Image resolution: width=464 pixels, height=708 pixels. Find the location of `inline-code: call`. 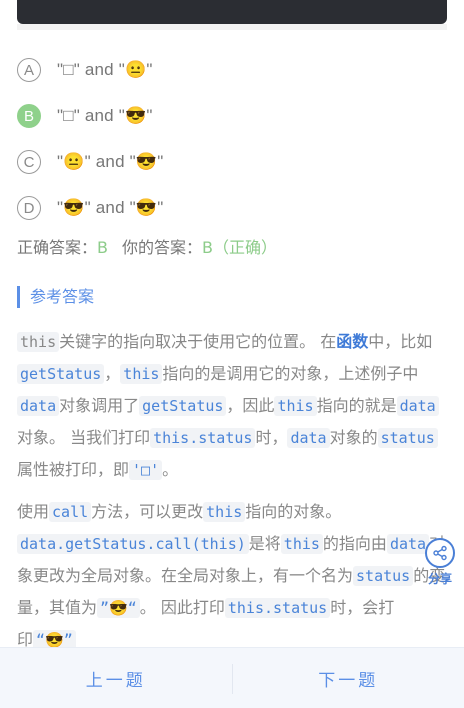

inline-code: call is located at coordinates (70, 512).